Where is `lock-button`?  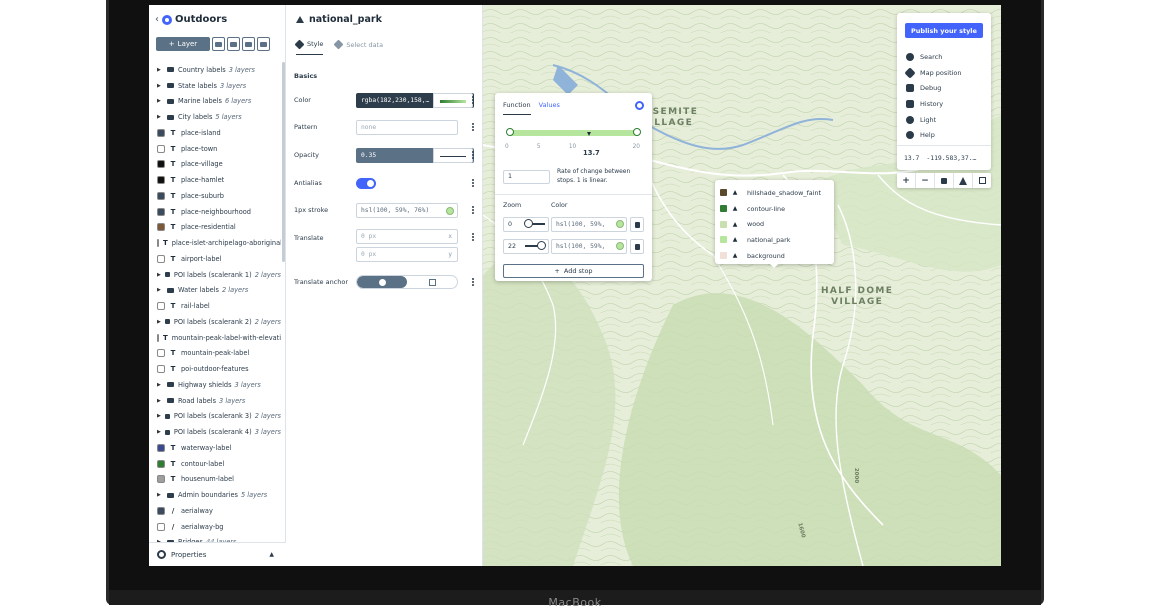
lock-button is located at coordinates (944, 180).